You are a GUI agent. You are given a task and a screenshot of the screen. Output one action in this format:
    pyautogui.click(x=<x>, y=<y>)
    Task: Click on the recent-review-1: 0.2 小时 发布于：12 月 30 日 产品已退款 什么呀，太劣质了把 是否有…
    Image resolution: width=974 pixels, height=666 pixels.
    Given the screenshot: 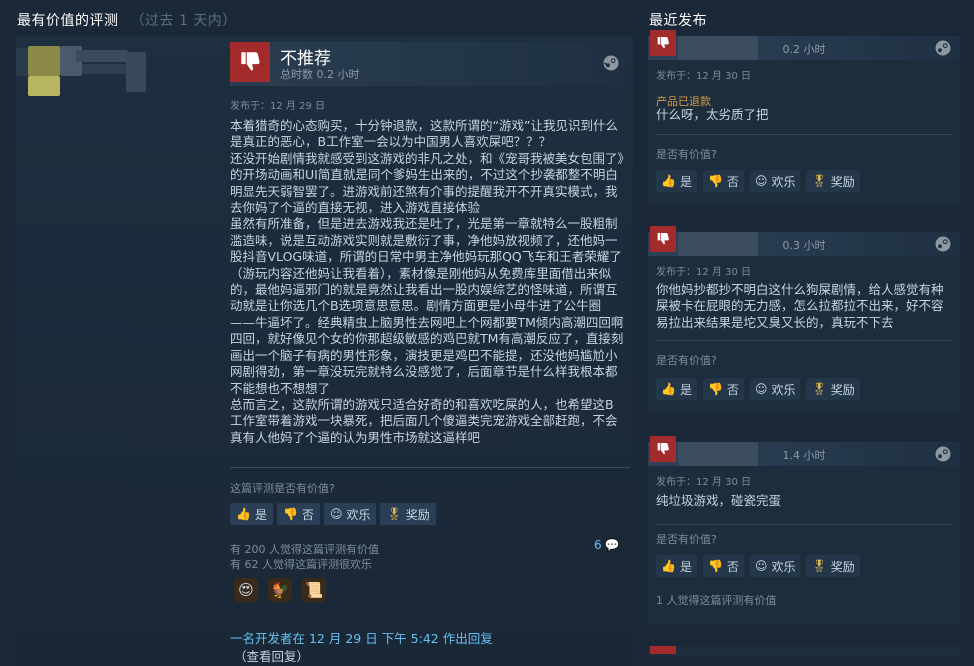 What is the action you would take?
    pyautogui.click(x=804, y=117)
    